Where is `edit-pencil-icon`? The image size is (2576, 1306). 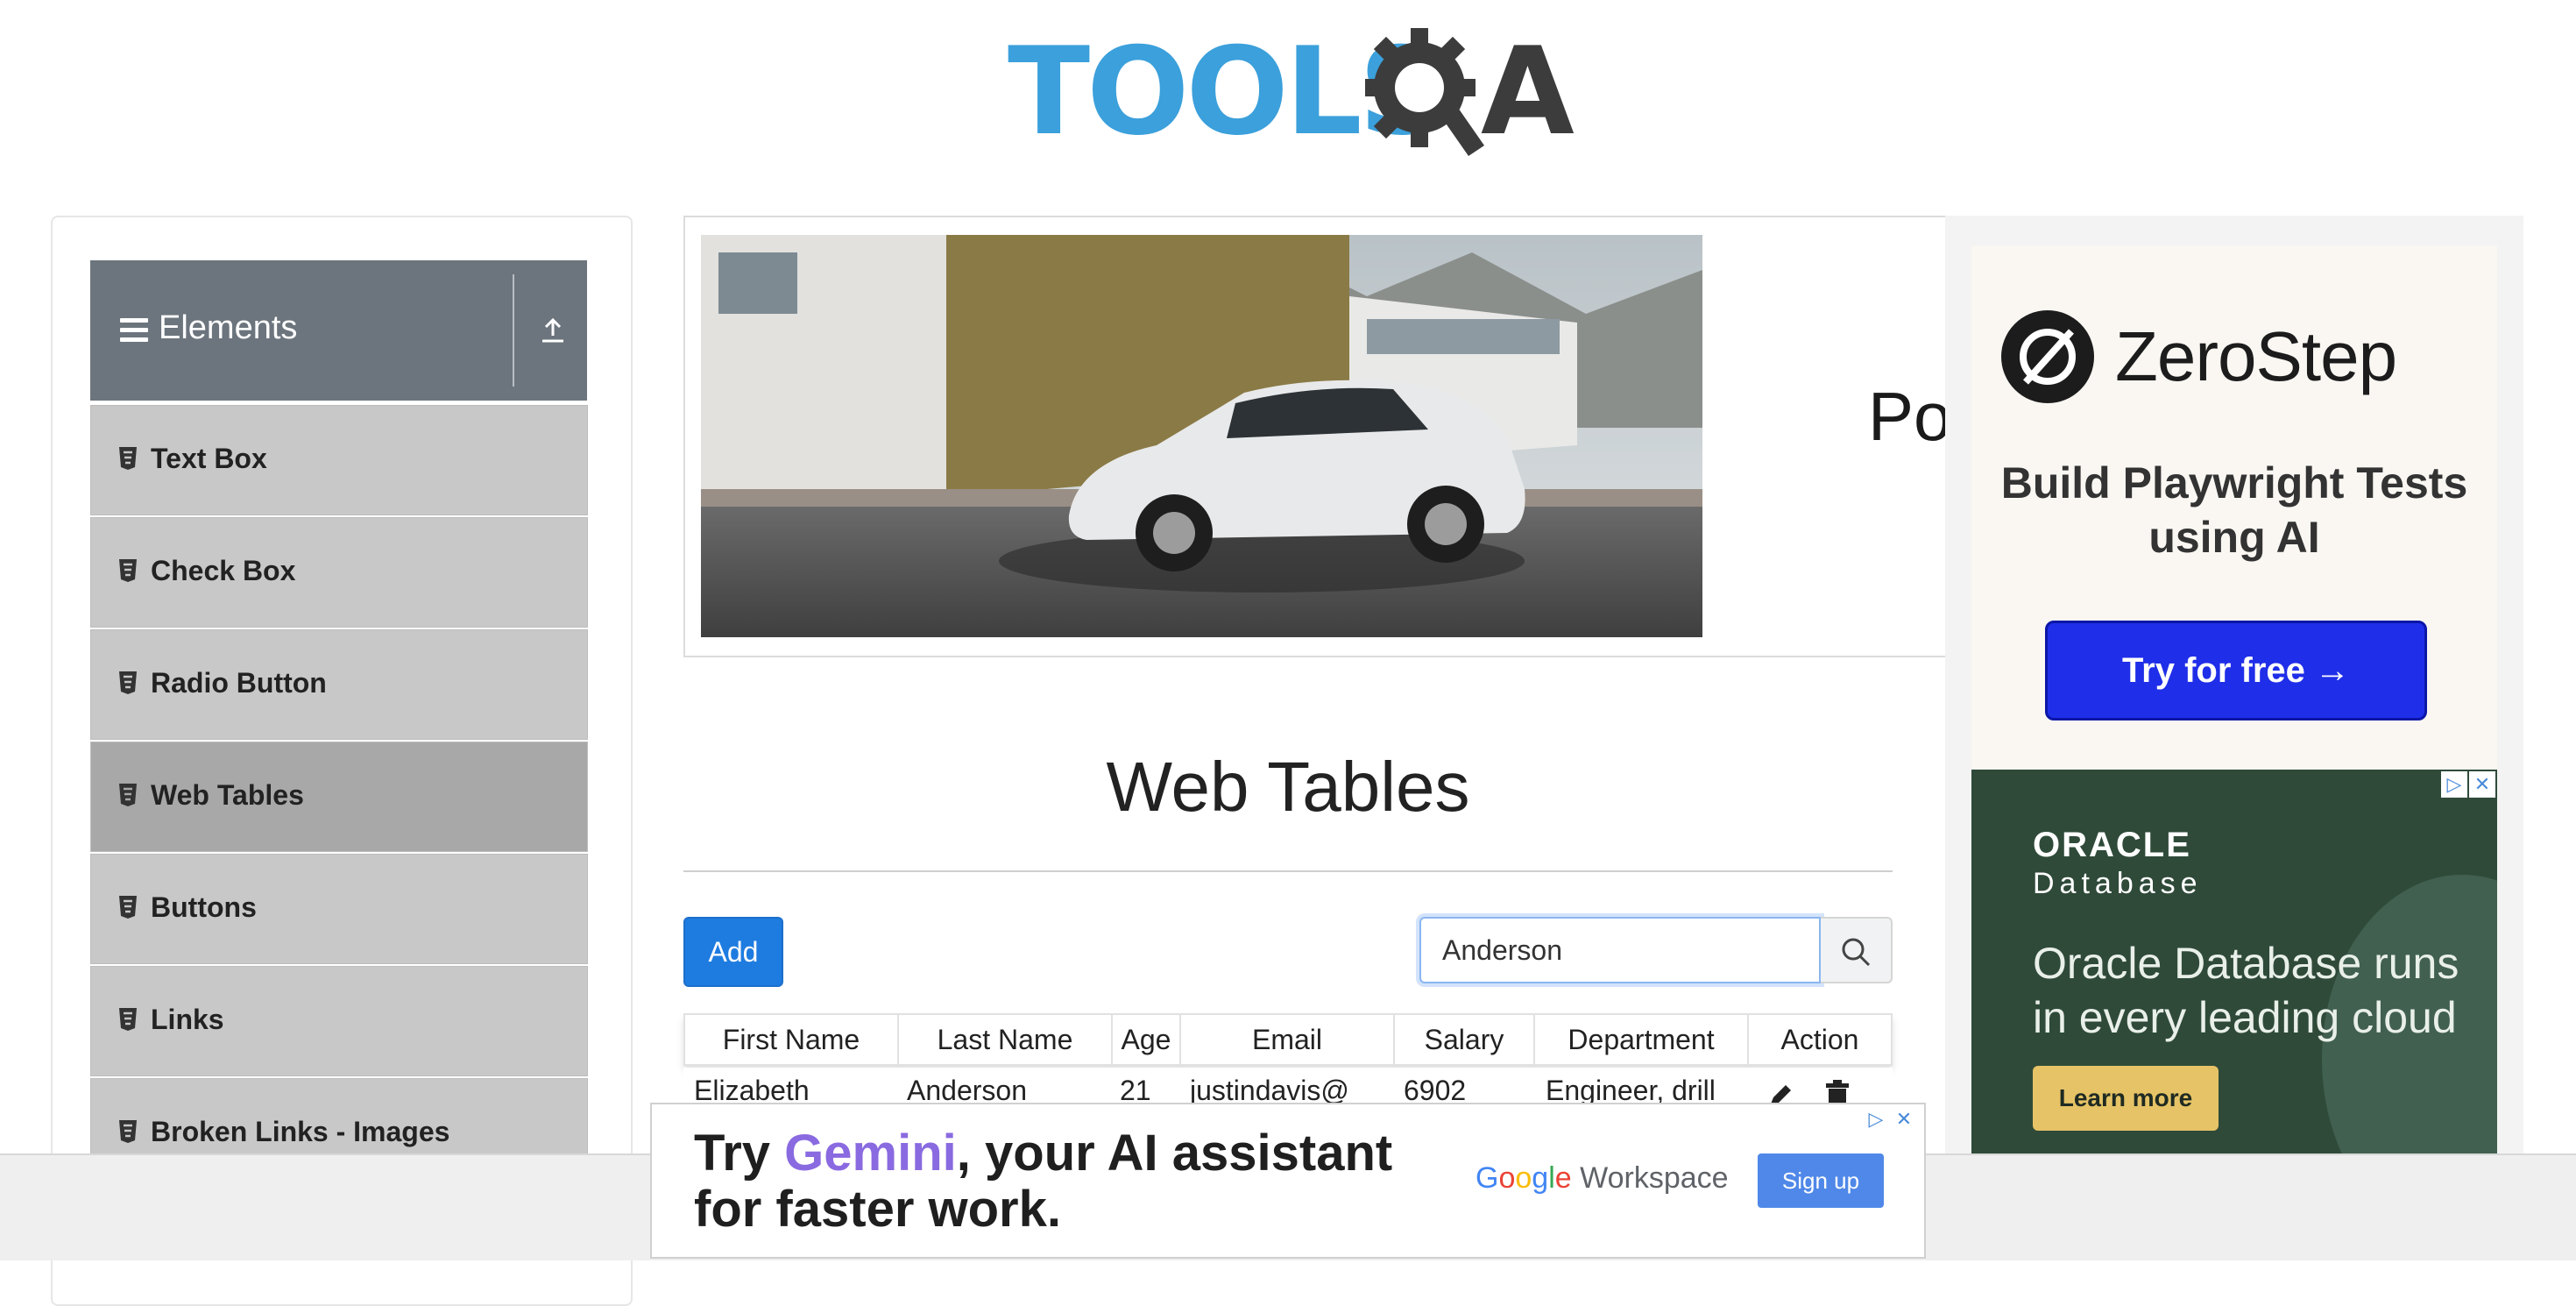
edit-pencil-icon is located at coordinates (1779, 1093).